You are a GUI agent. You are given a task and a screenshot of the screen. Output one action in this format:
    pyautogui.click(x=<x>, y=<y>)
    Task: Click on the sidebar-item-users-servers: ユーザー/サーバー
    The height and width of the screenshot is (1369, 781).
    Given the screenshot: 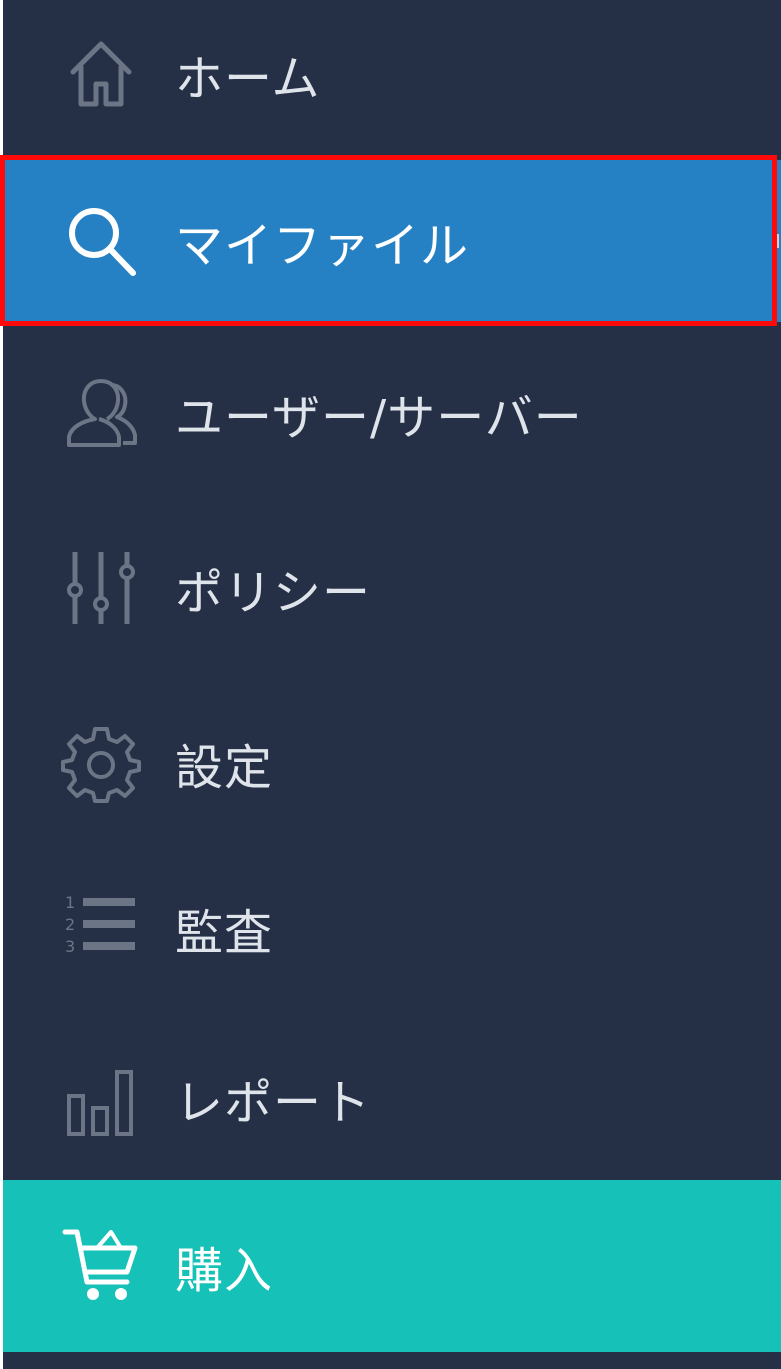 What is the action you would take?
    pyautogui.click(x=392, y=412)
    